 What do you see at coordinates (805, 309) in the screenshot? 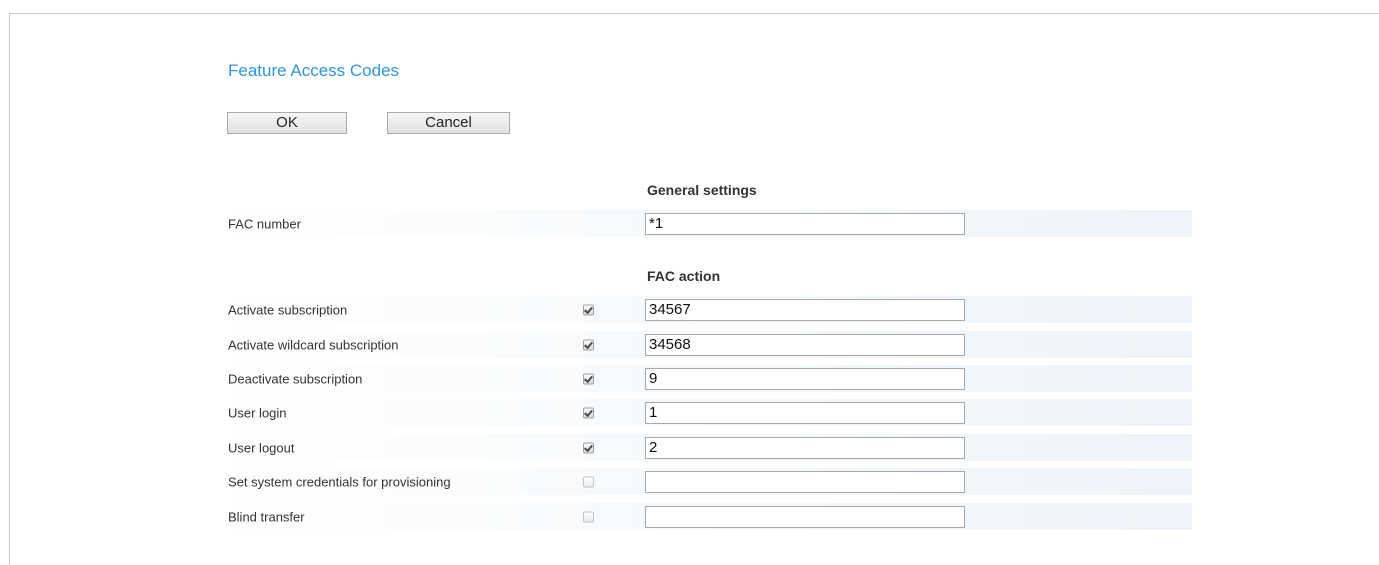
I see `activate-subscription-input` at bounding box center [805, 309].